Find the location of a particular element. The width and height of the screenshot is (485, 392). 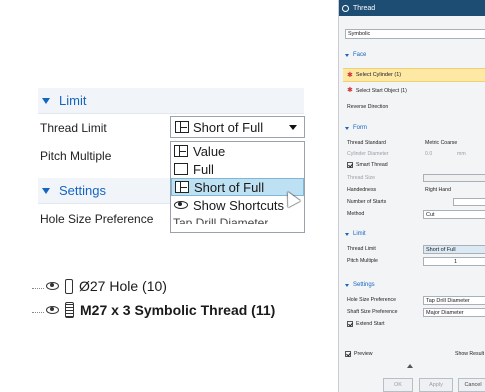

face-section-header: Face is located at coordinates (355, 55).